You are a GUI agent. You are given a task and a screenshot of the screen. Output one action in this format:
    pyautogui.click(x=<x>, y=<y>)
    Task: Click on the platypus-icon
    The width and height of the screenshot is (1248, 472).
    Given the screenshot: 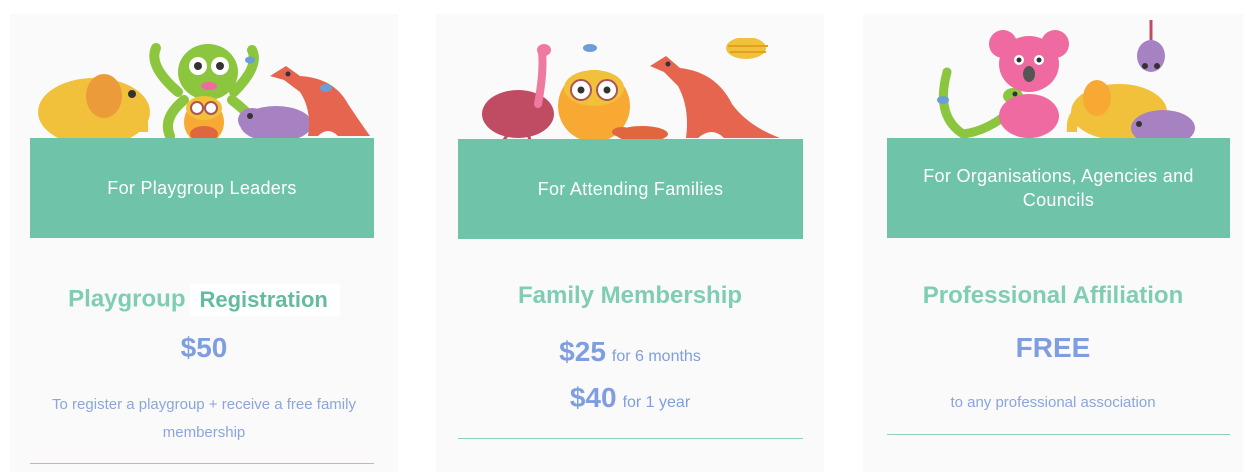 What is the action you would take?
    pyautogui.click(x=640, y=133)
    